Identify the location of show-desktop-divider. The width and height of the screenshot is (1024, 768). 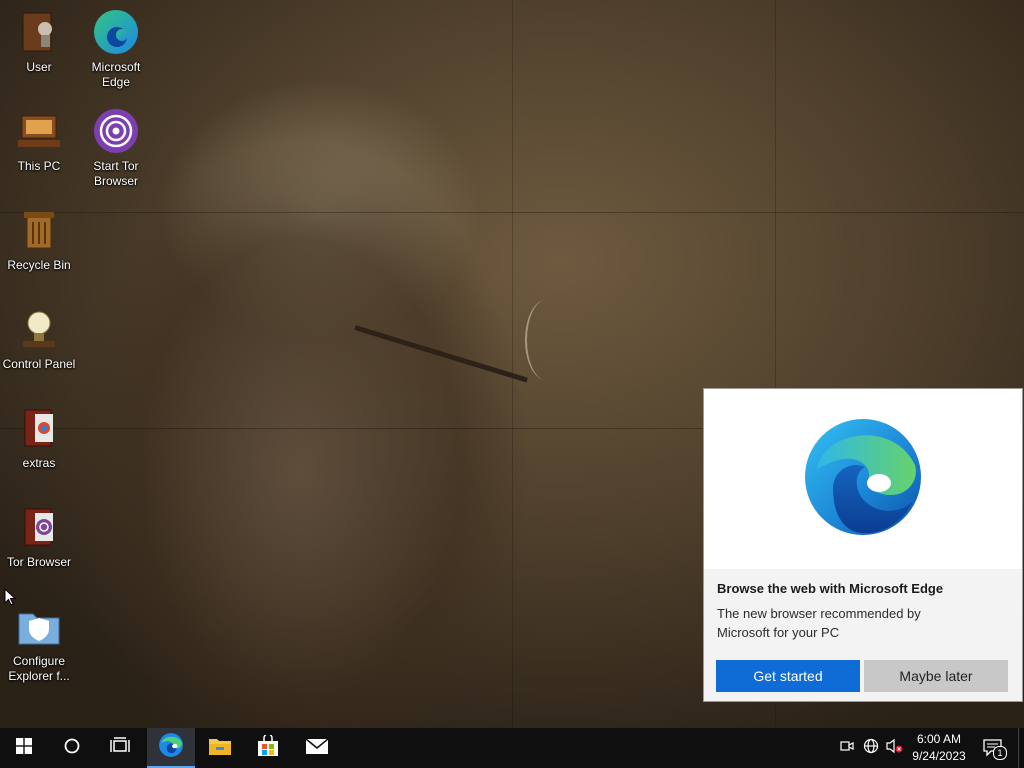
(1018, 748).